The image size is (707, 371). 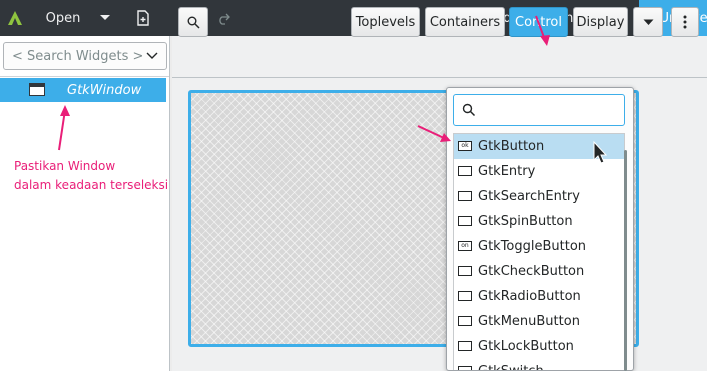 I want to click on widget-list-item: GtkMenuButton, so click(x=539, y=321).